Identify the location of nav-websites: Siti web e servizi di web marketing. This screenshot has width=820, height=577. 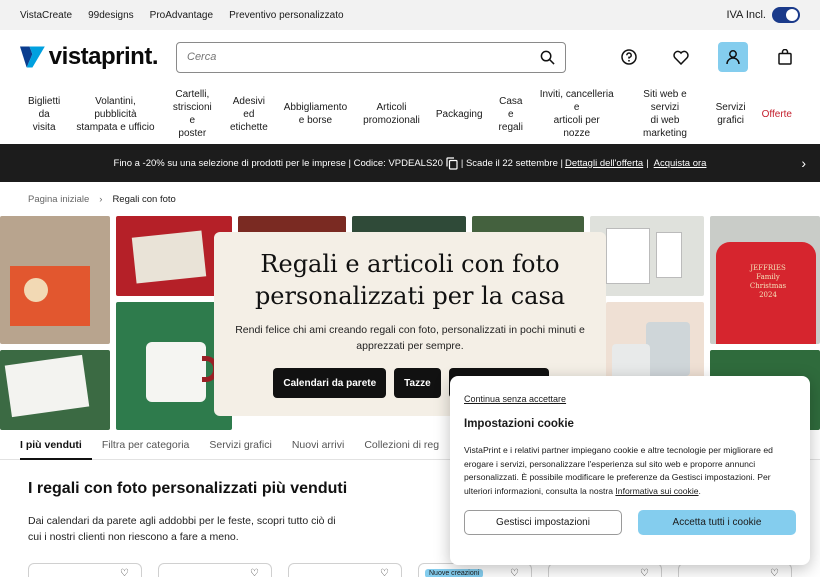
(664, 114).